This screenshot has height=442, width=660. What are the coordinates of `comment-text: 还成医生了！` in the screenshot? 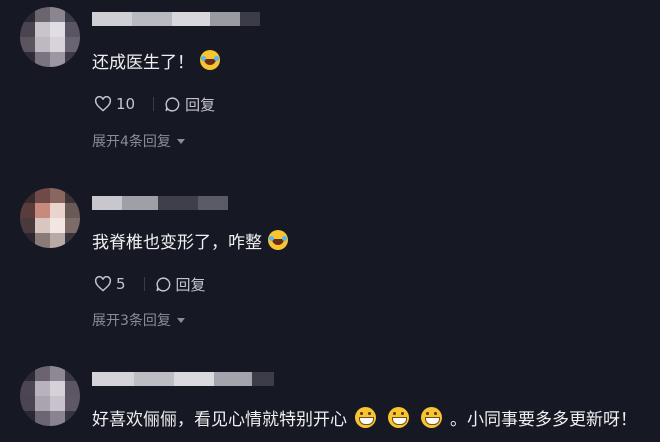 It's located at (156, 60).